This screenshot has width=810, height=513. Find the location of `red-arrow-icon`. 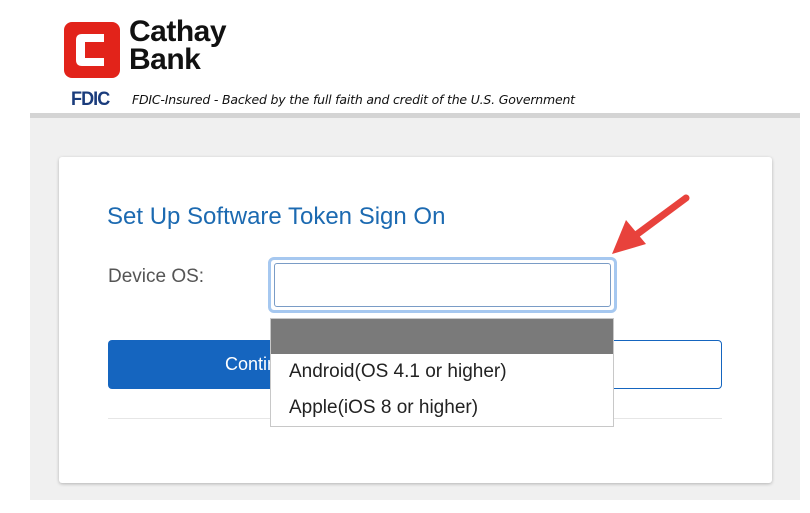

red-arrow-icon is located at coordinates (651, 224).